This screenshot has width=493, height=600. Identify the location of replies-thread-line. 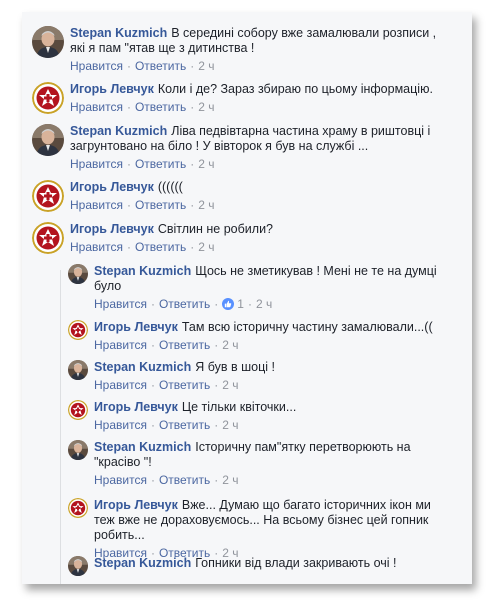
(60, 427).